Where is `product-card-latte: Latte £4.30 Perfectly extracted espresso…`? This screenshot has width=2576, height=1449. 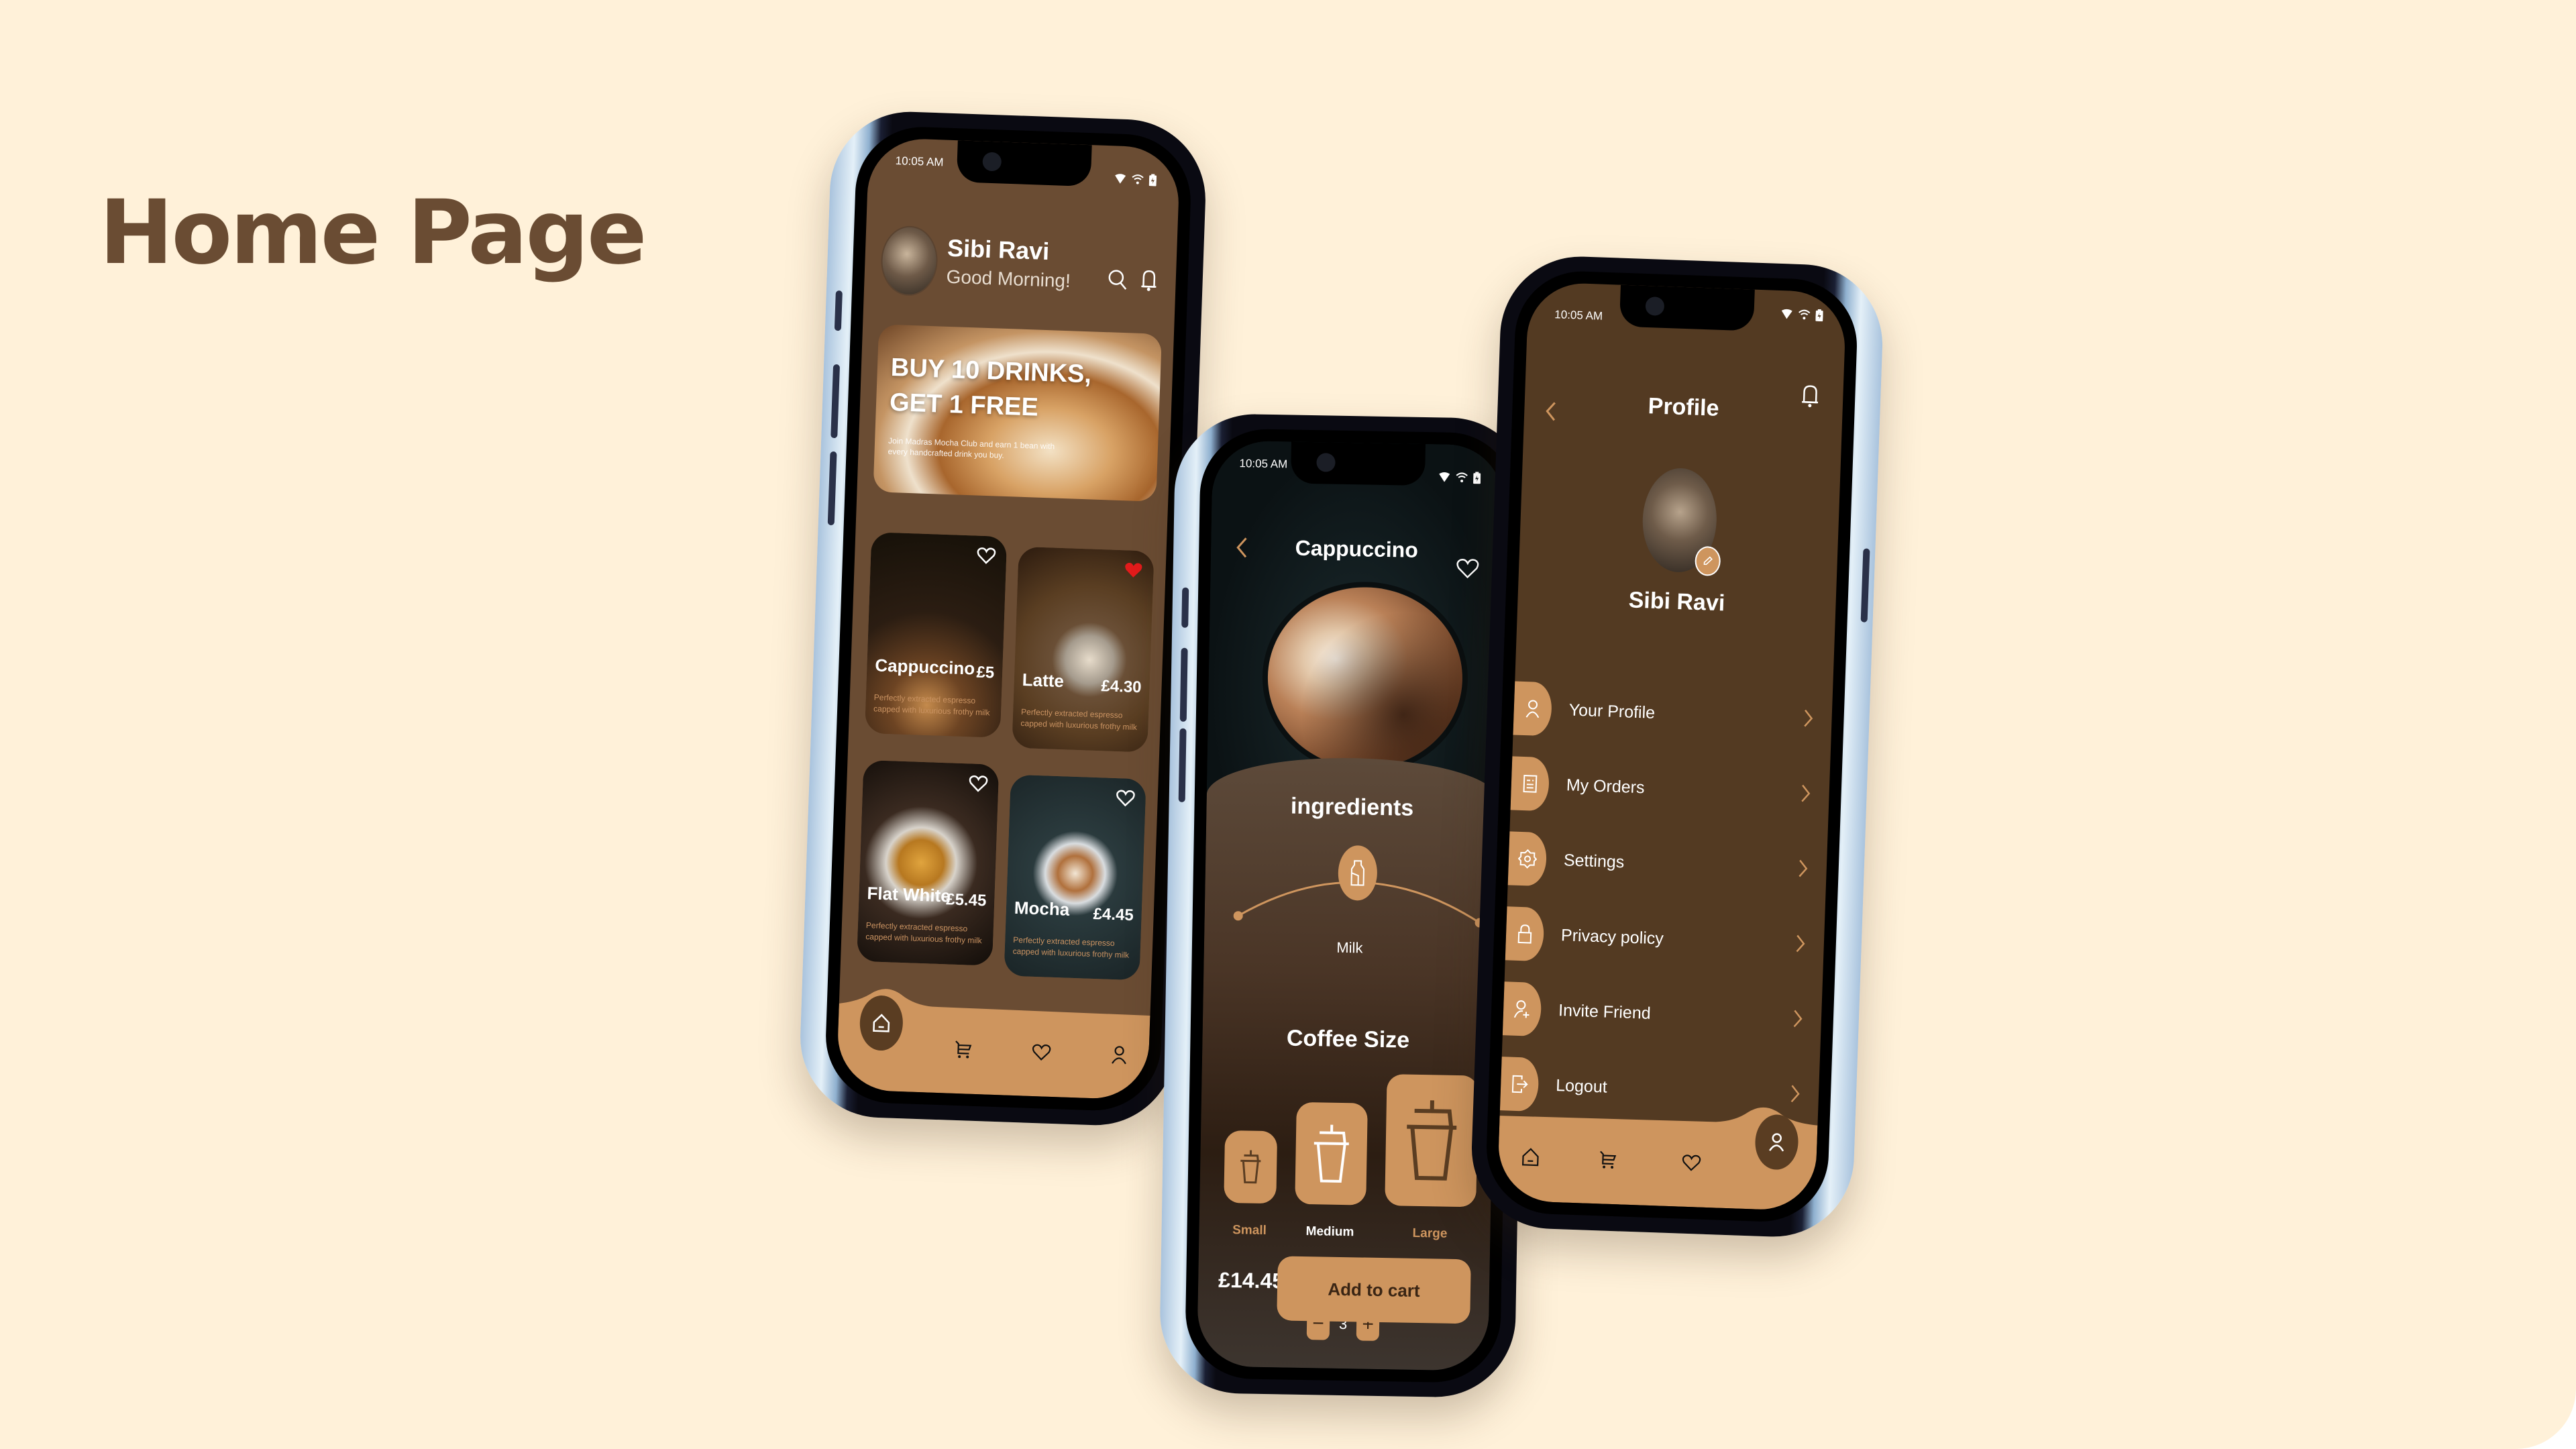
product-card-latte: Latte £4.30 Perfectly extracted espresso… is located at coordinates (1083, 649).